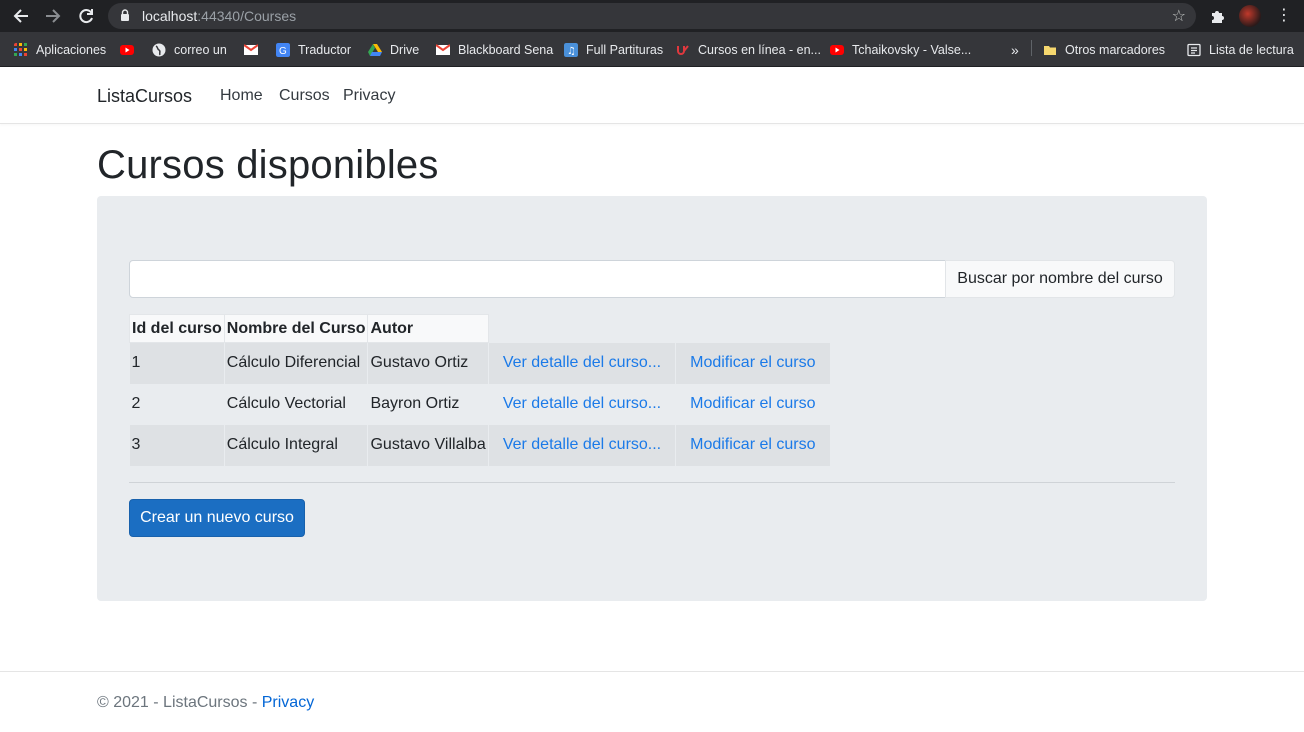 The height and width of the screenshot is (732, 1304). I want to click on nav-link-home: Home, so click(241, 96).